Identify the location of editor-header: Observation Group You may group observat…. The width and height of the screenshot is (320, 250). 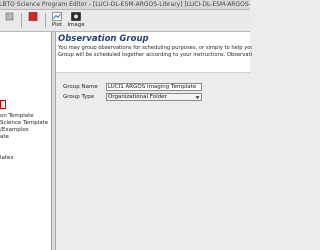
(154, 52).